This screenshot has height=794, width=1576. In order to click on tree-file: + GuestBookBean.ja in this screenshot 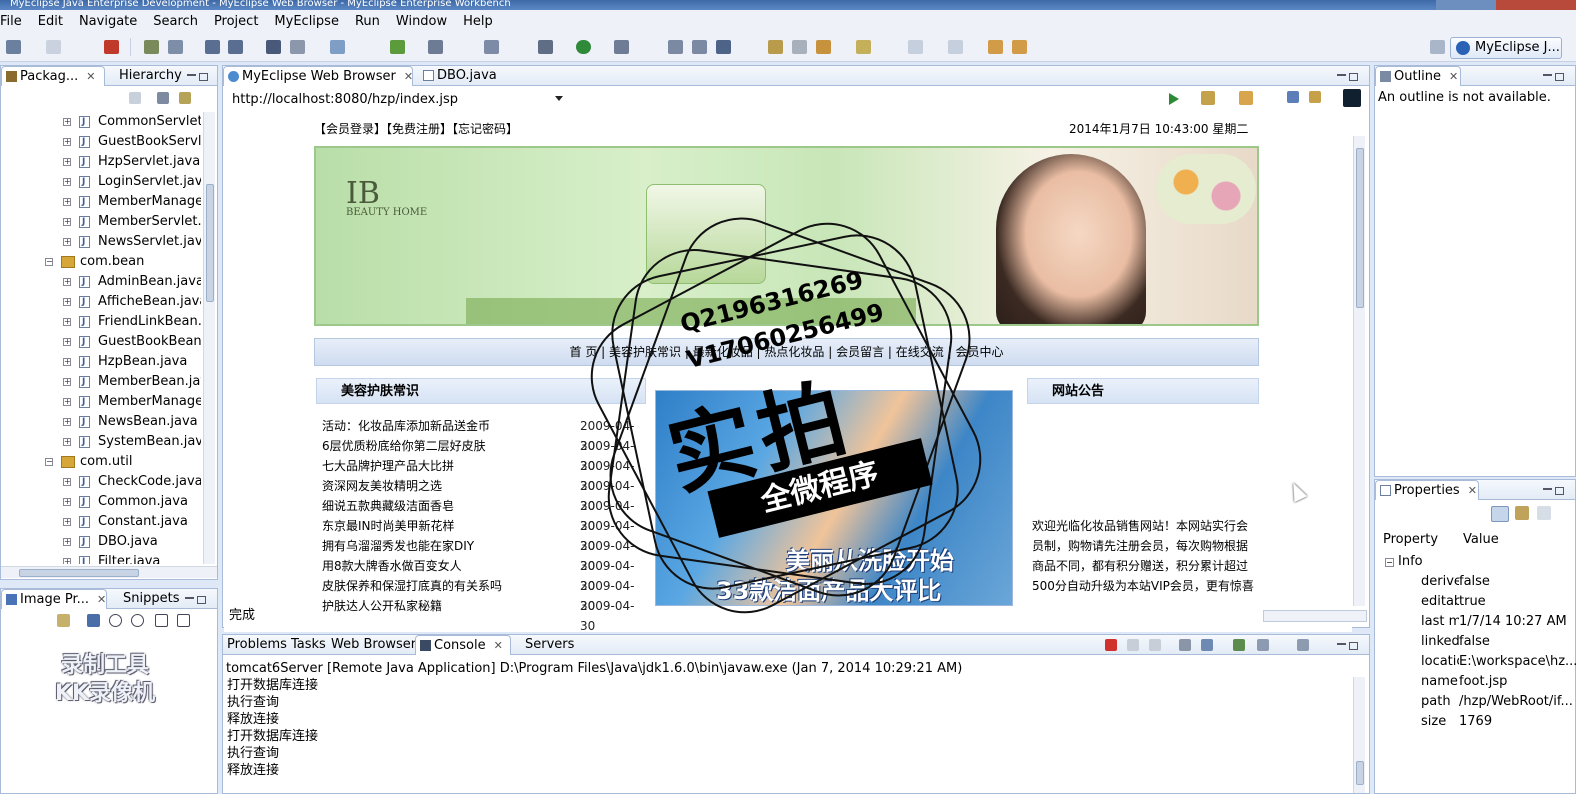, I will do `click(101, 342)`.